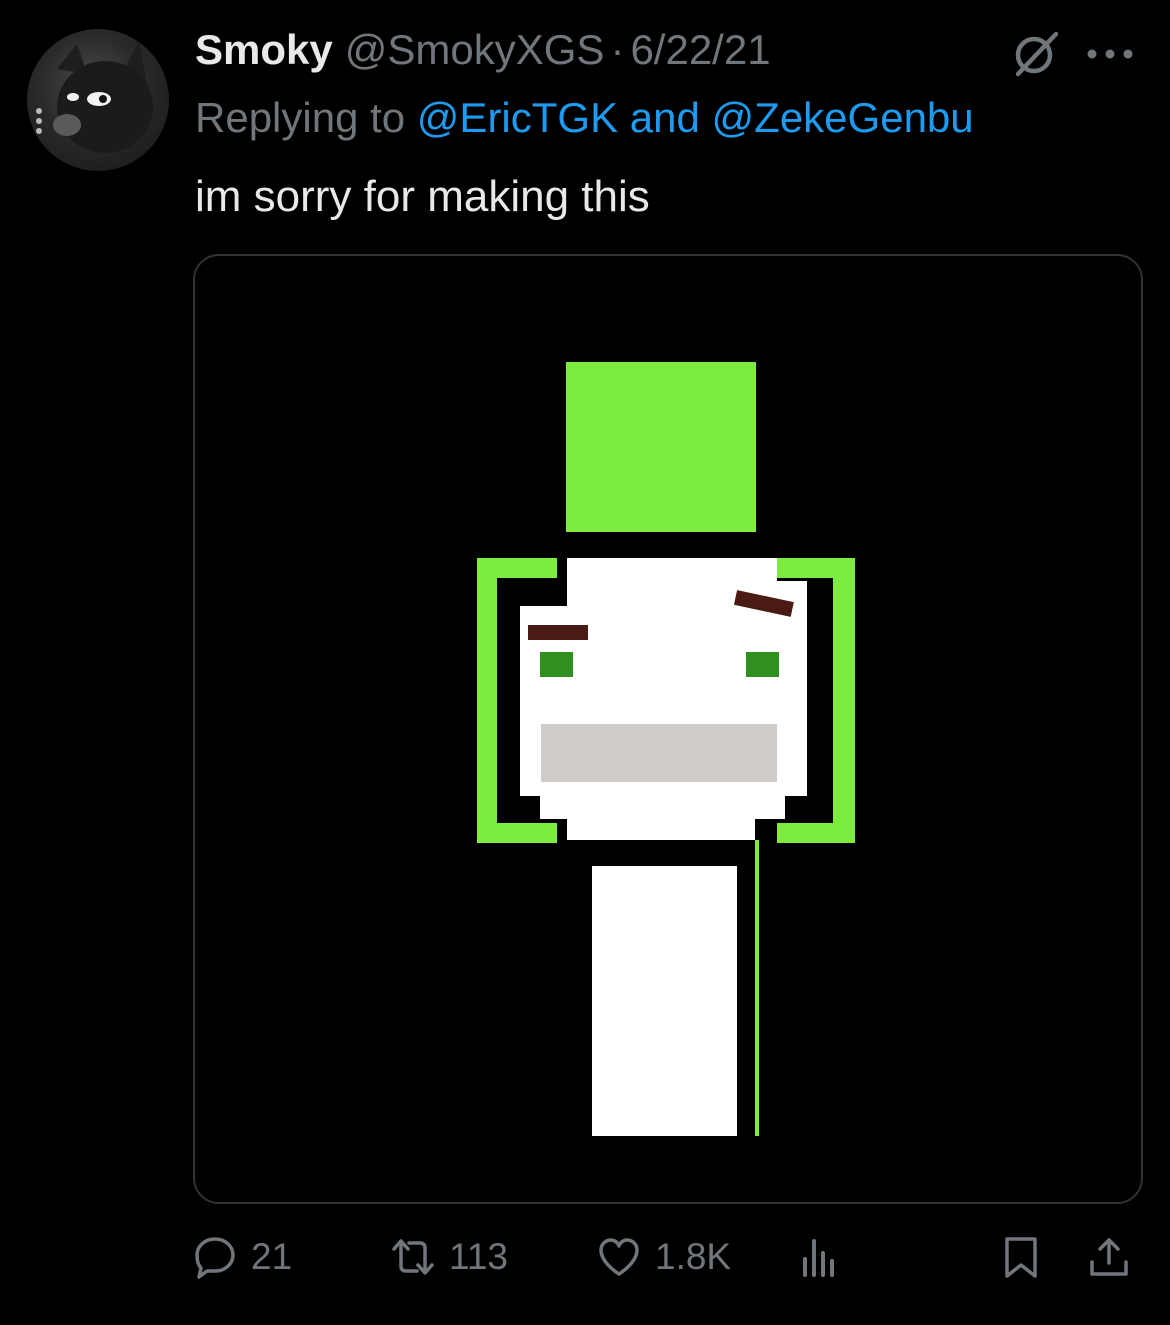  I want to click on more-icon, so click(1110, 54).